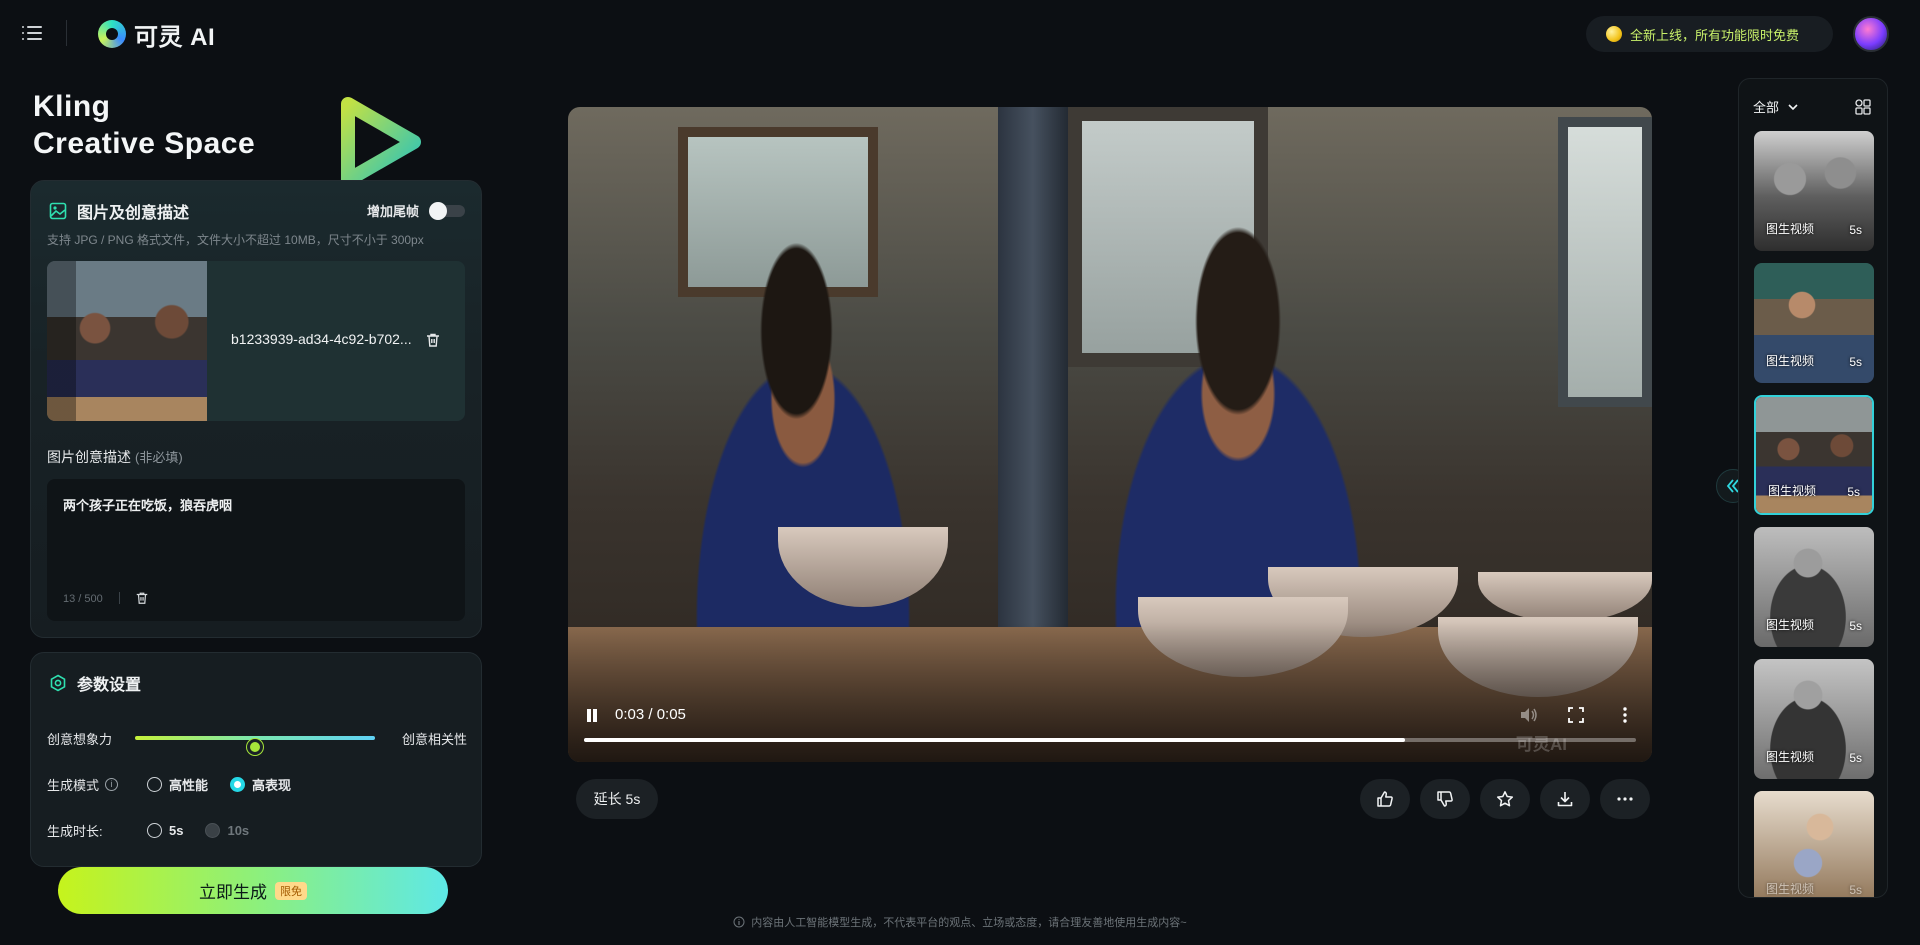 Image resolution: width=1920 pixels, height=945 pixels. I want to click on mode-option-label: 高表现, so click(272, 785).